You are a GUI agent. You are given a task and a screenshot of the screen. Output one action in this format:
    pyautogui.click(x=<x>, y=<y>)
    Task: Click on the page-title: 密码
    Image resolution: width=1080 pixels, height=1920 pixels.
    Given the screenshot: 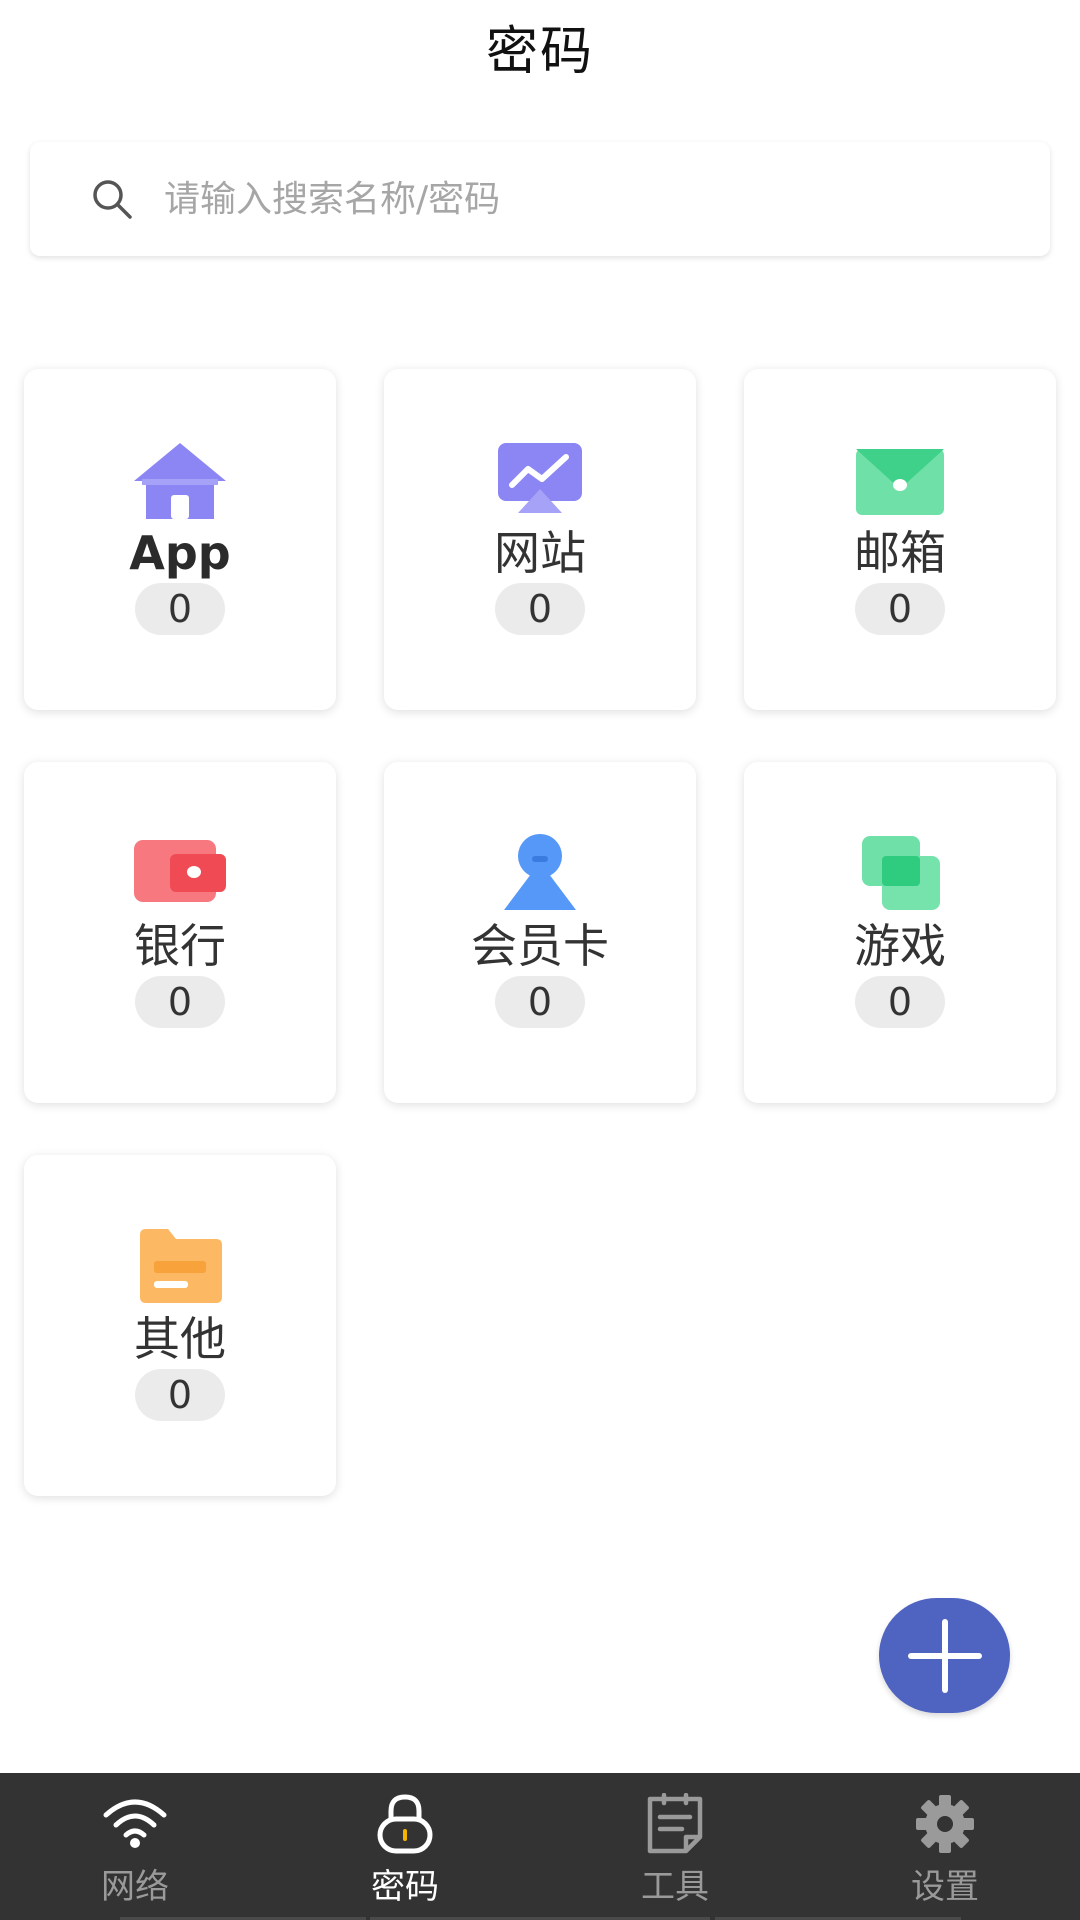 What is the action you would take?
    pyautogui.click(x=539, y=51)
    